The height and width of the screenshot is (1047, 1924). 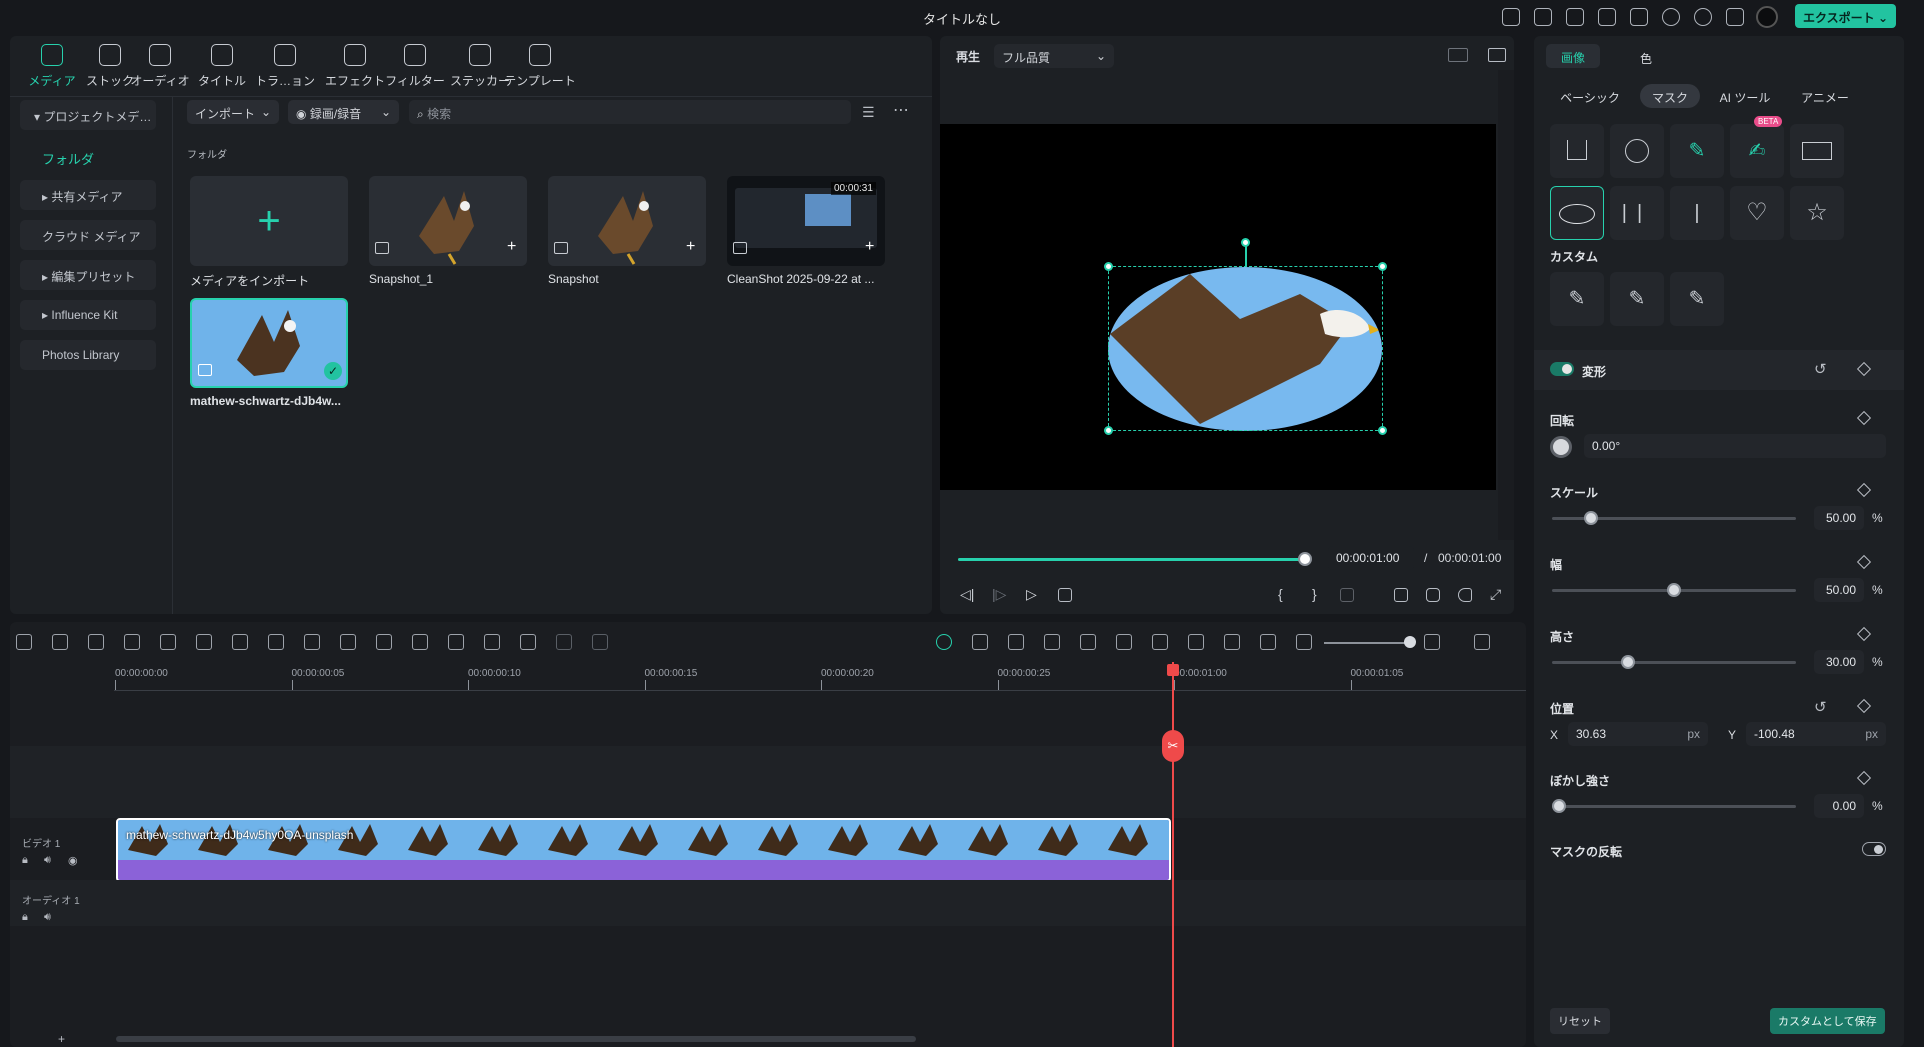 I want to click on quality-dropdown: フル品質 ⌄, so click(x=1054, y=56).